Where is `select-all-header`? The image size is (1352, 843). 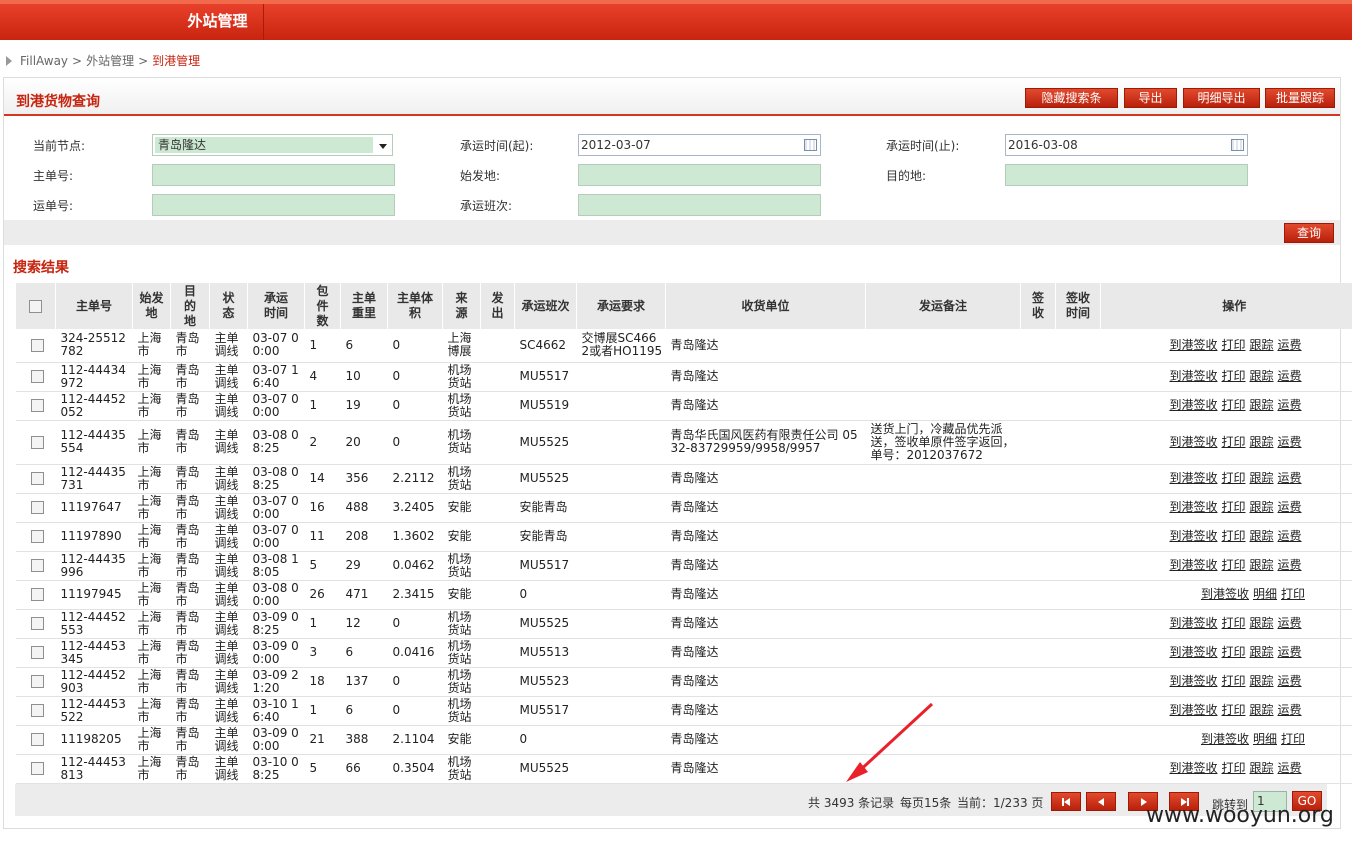
select-all-header is located at coordinates (35, 306).